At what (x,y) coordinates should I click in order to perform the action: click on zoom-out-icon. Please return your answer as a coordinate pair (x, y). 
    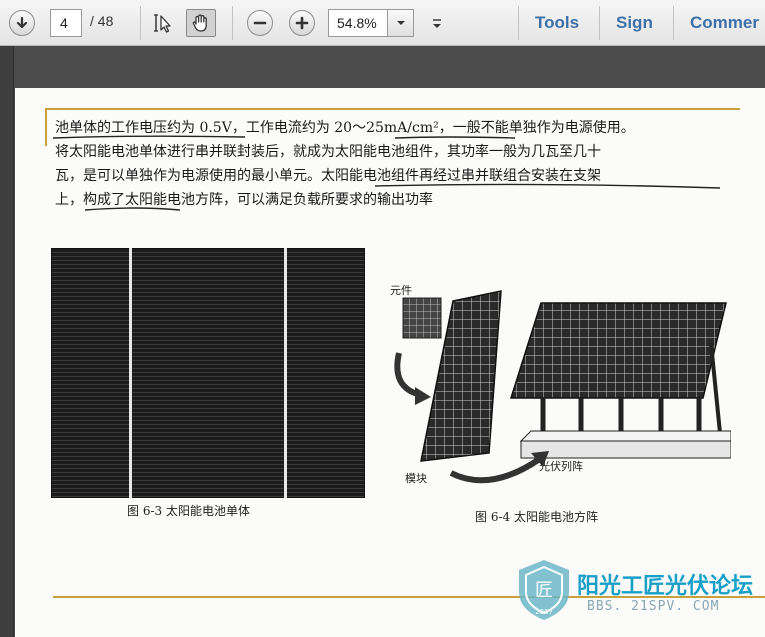
    Looking at the image, I should click on (260, 23).